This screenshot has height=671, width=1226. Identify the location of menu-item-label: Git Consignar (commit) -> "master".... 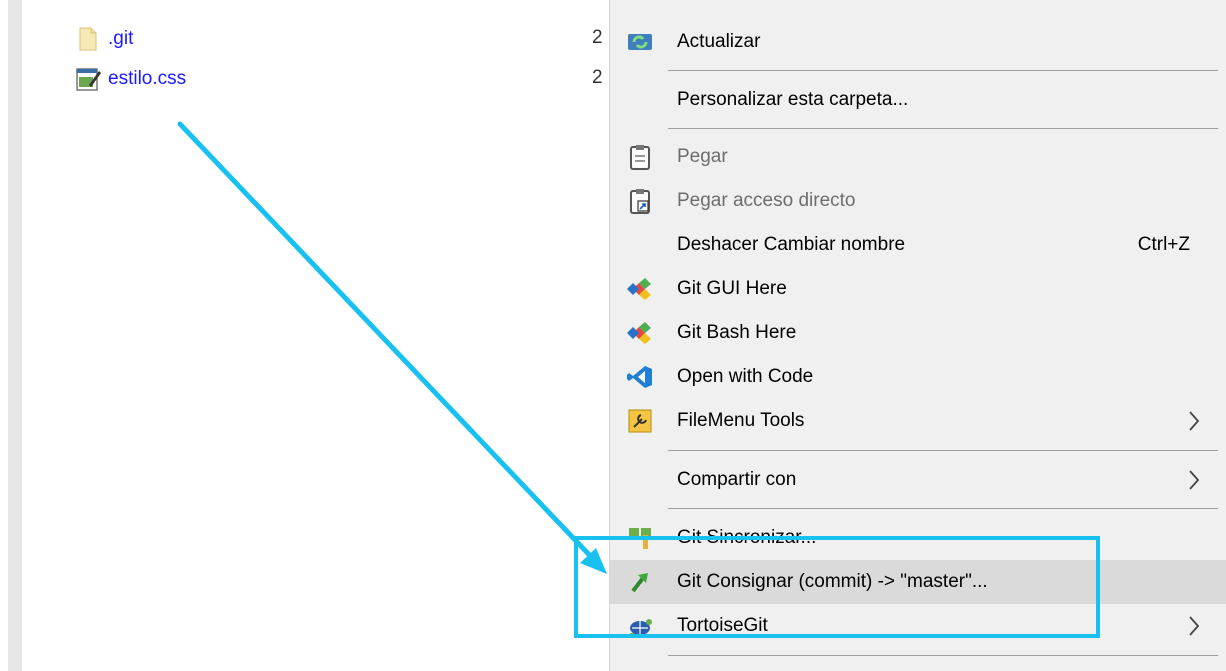
(832, 581).